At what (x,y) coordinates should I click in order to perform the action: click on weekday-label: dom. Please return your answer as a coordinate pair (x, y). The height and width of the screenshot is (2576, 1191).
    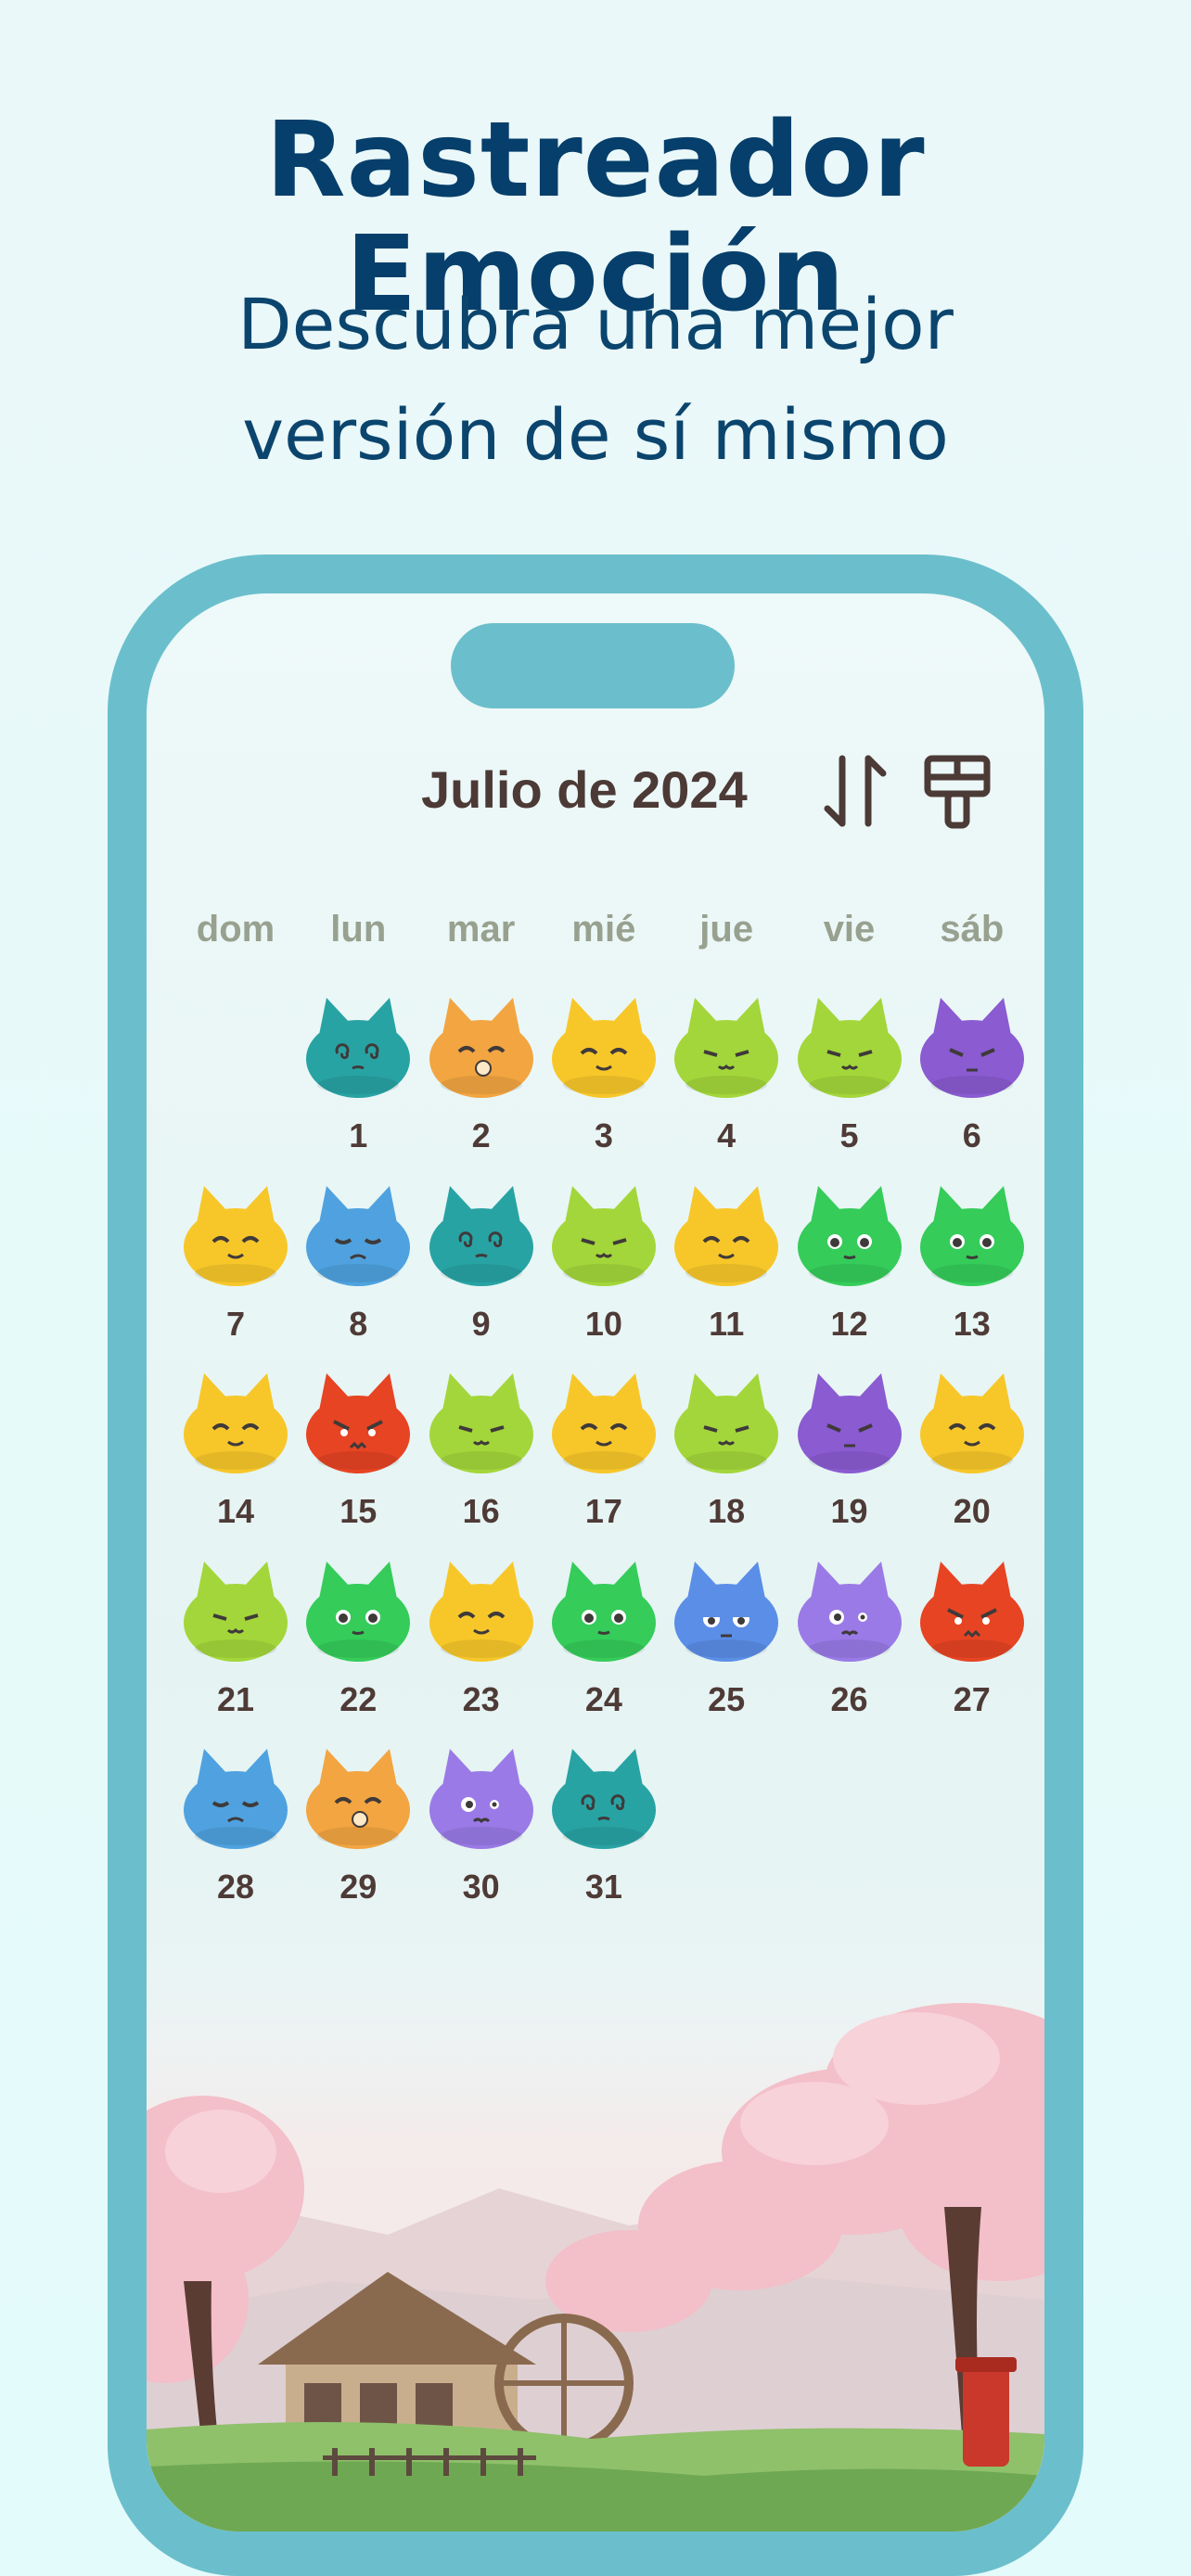
    Looking at the image, I should click on (235, 930).